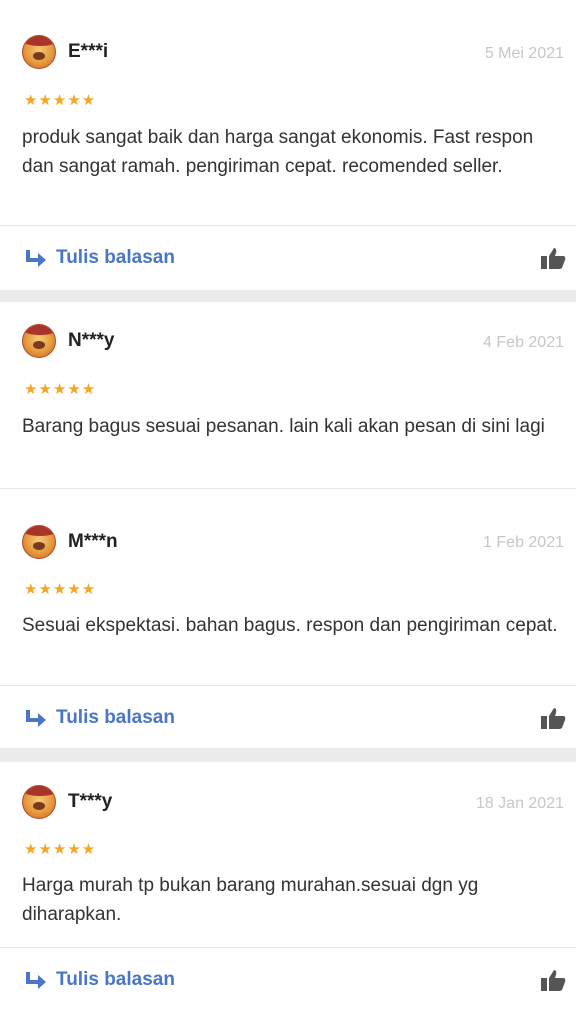 This screenshot has width=576, height=1024. What do you see at coordinates (91, 340) in the screenshot?
I see `reviewer-name: N***y` at bounding box center [91, 340].